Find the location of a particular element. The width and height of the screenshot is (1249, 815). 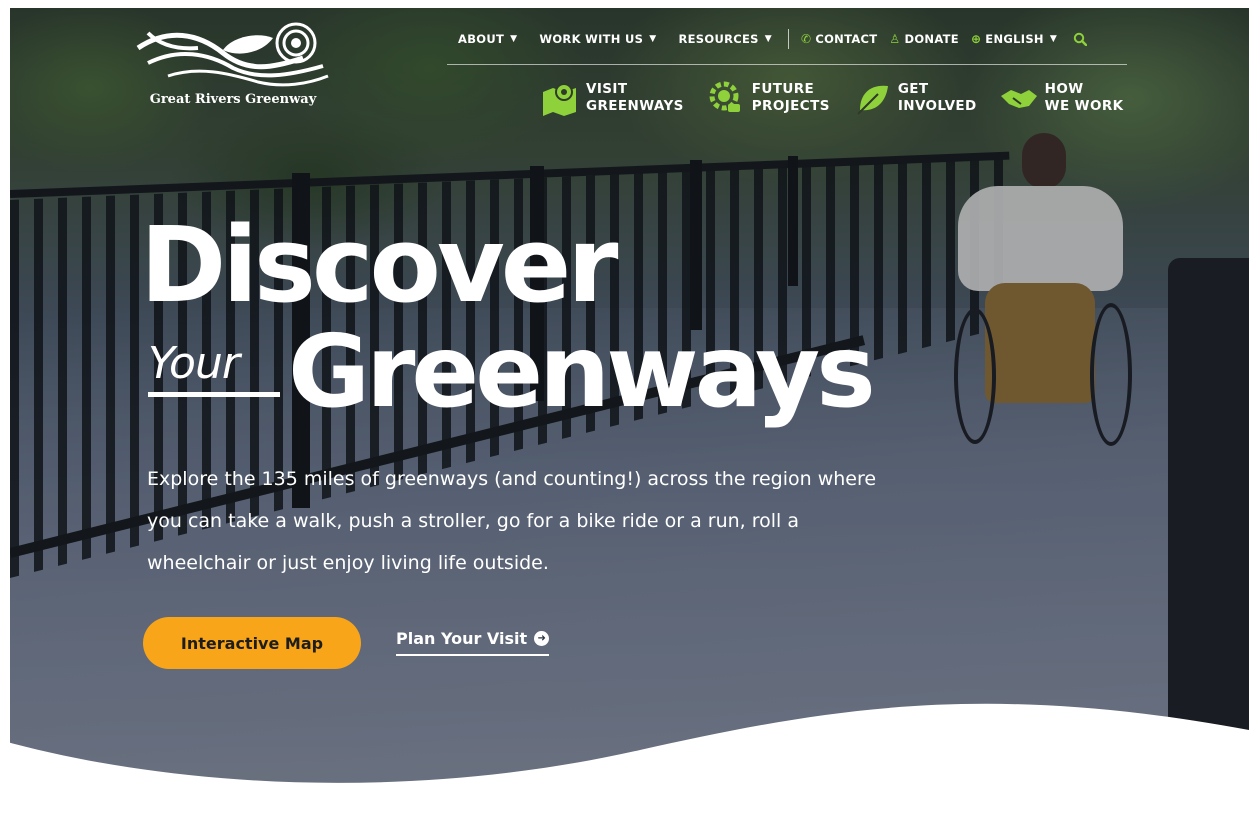

hero-headline-discover: Discover is located at coordinates (379, 265).